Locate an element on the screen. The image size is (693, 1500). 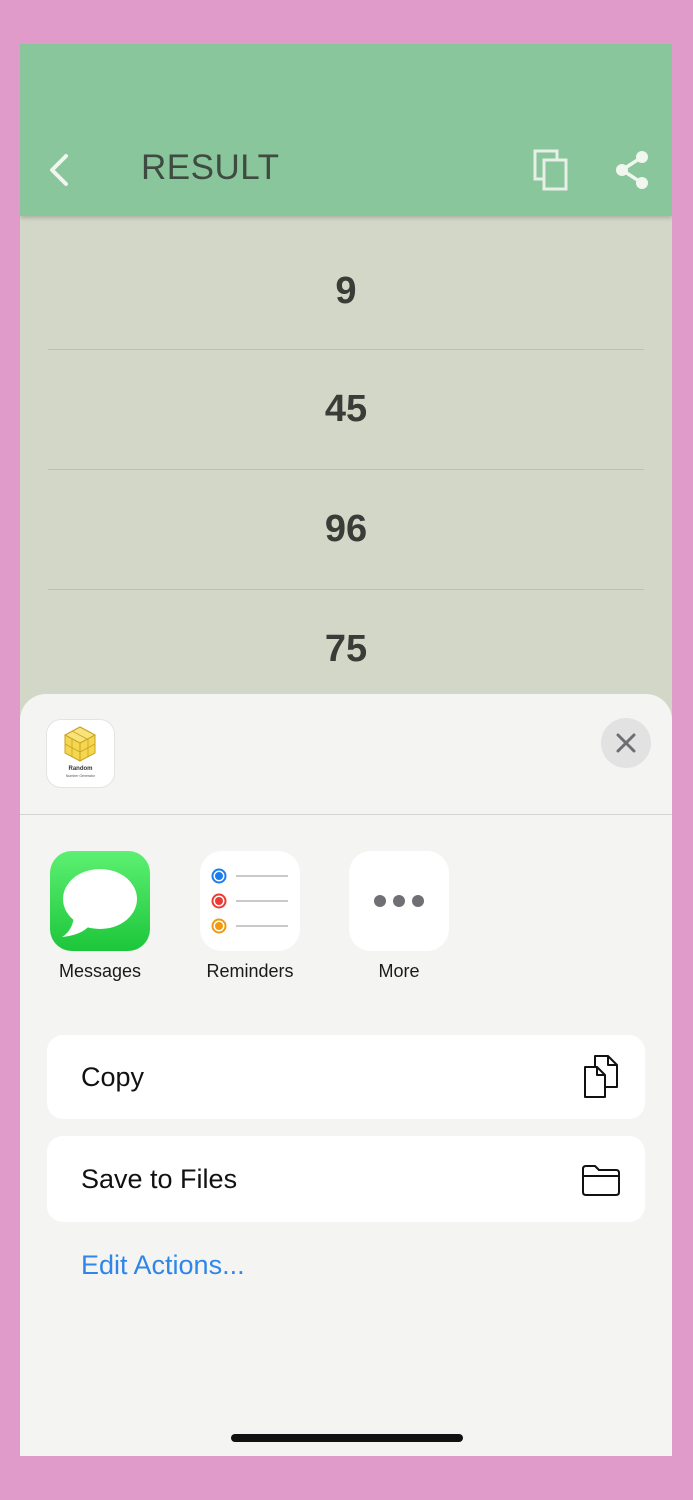
share-target-label: Messages is located at coordinates (100, 971).